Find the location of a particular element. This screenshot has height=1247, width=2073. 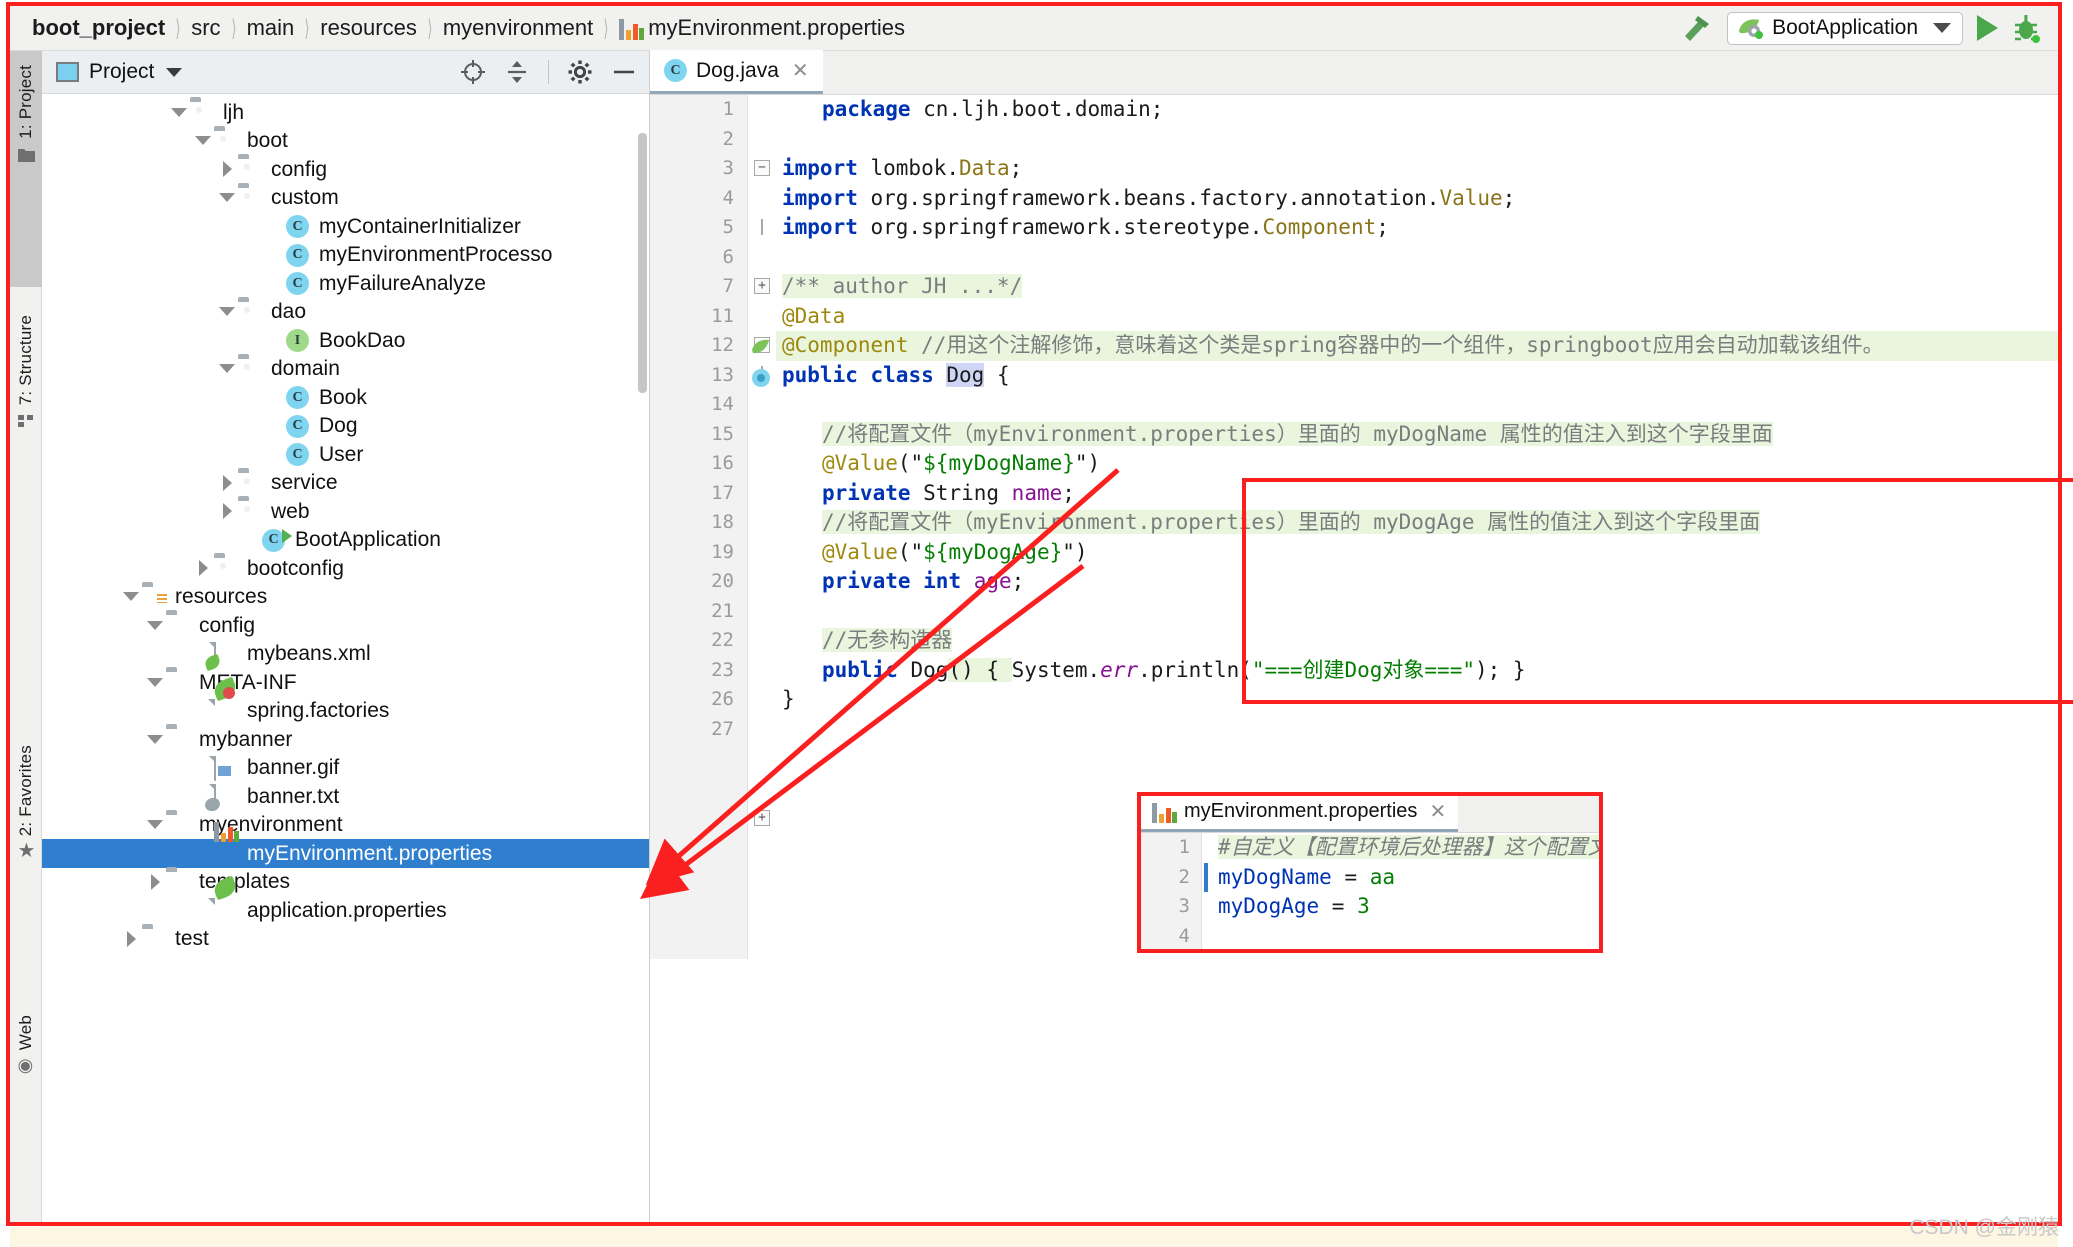

tree-item-custom: custom is located at coordinates (345, 198).